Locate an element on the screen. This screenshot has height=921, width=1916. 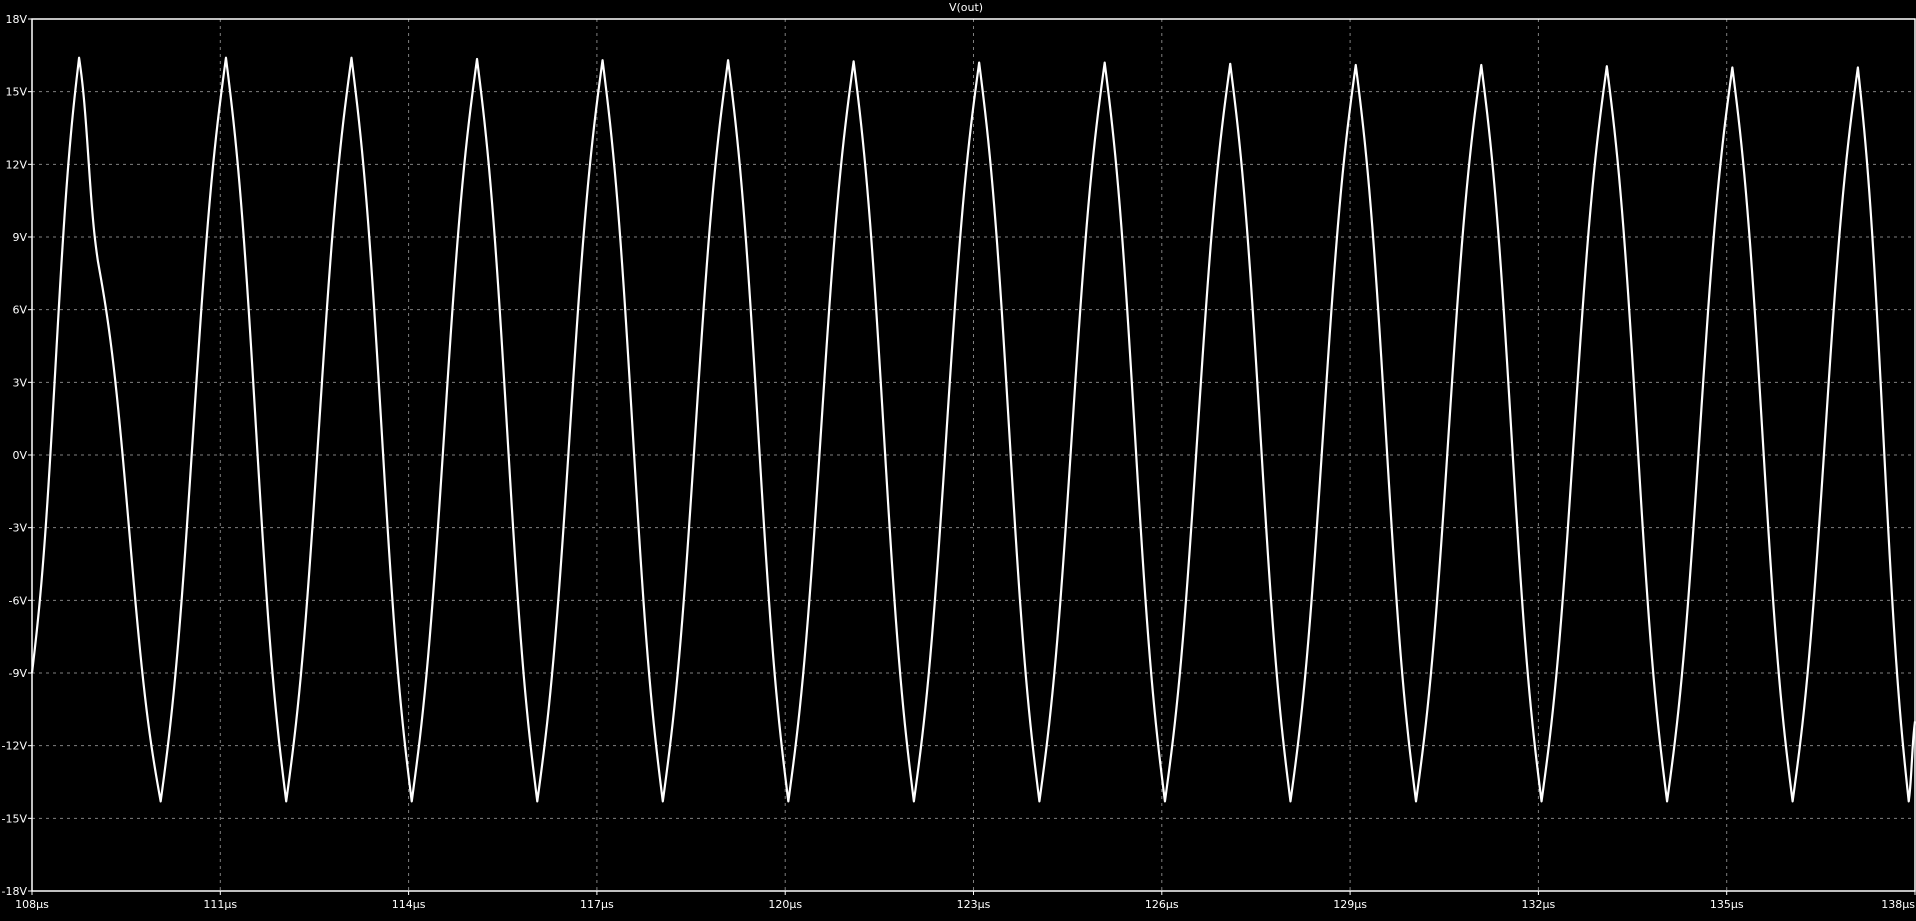
y-tick-label: -9V is located at coordinates (18, 673).